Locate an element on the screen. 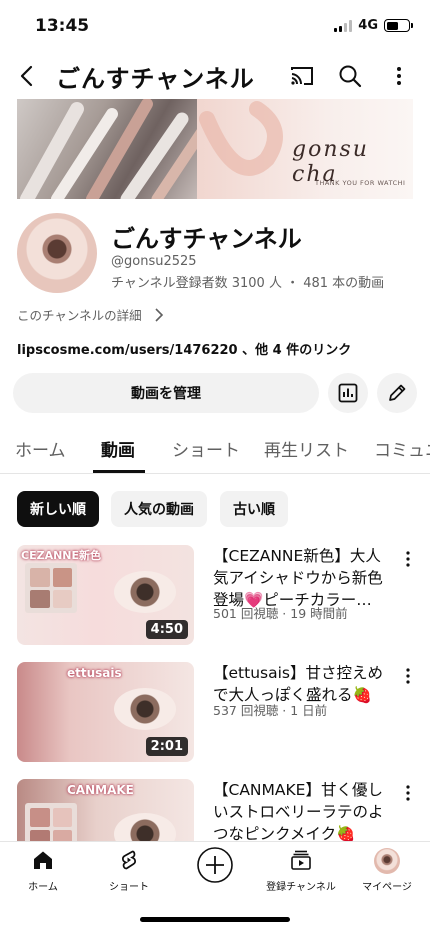 This screenshot has height=931, width=430. video-meta: 501 回視聴 · 19 時間前 is located at coordinates (280, 613).